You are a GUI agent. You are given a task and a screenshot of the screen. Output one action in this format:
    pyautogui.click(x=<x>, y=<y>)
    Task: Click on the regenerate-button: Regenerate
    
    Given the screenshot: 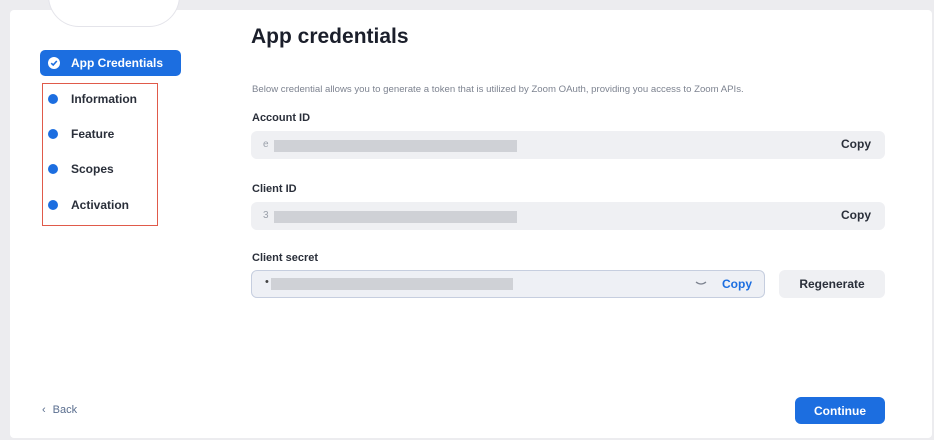 What is the action you would take?
    pyautogui.click(x=832, y=284)
    